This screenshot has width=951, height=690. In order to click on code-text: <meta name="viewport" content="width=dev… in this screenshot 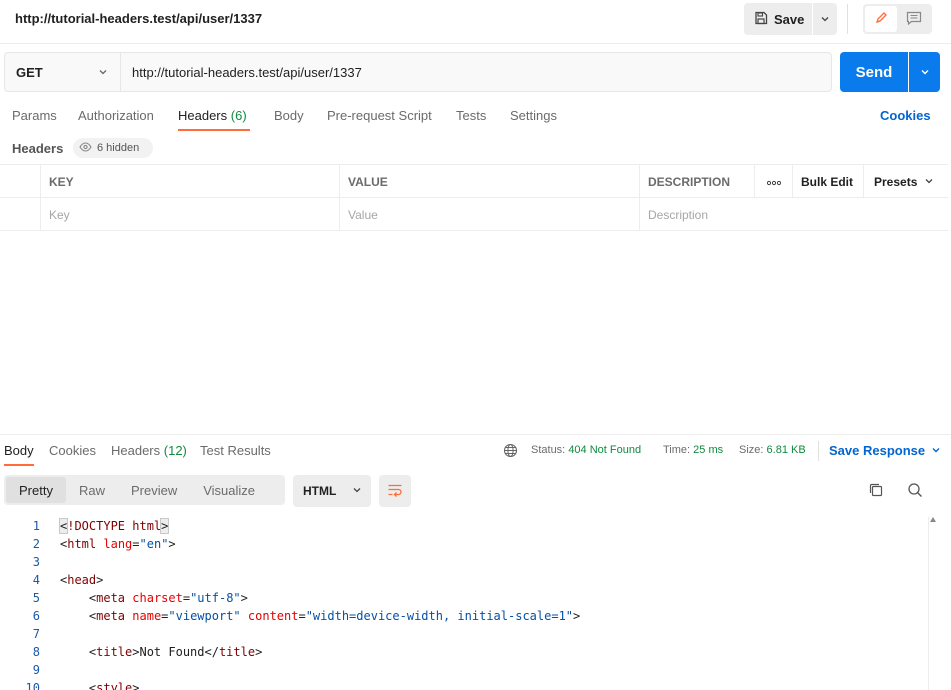, I will do `click(320, 616)`.